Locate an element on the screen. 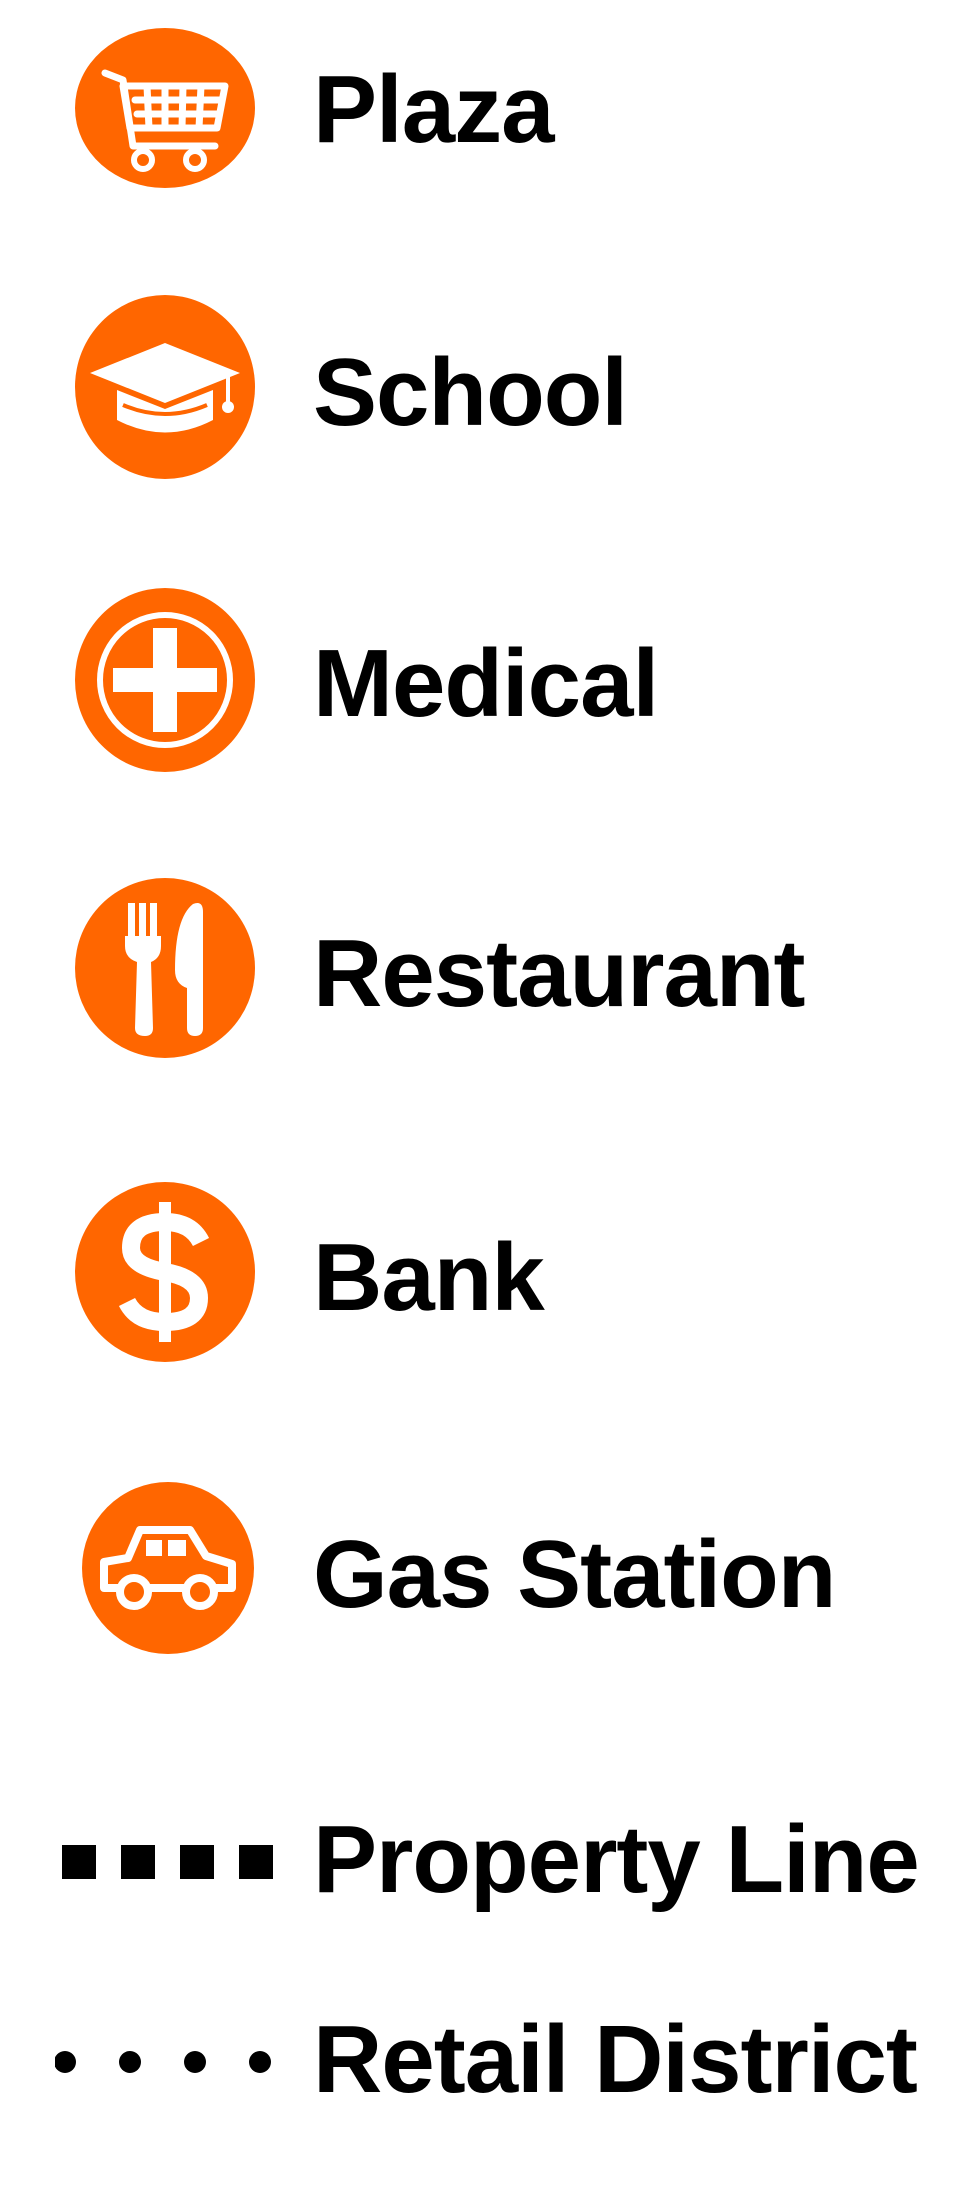 This screenshot has width=970, height=2210. legend-label-medical: Medical is located at coordinates (486, 683).